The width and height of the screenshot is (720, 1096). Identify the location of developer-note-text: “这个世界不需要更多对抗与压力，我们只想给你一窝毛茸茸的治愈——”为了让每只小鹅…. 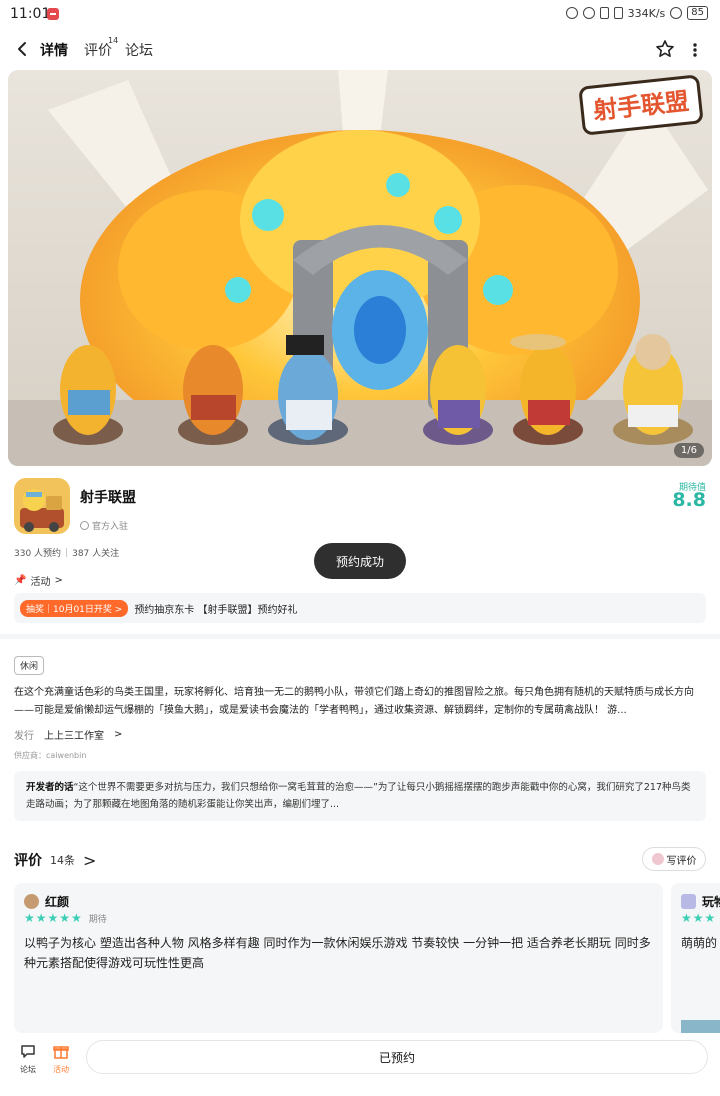
(358, 796).